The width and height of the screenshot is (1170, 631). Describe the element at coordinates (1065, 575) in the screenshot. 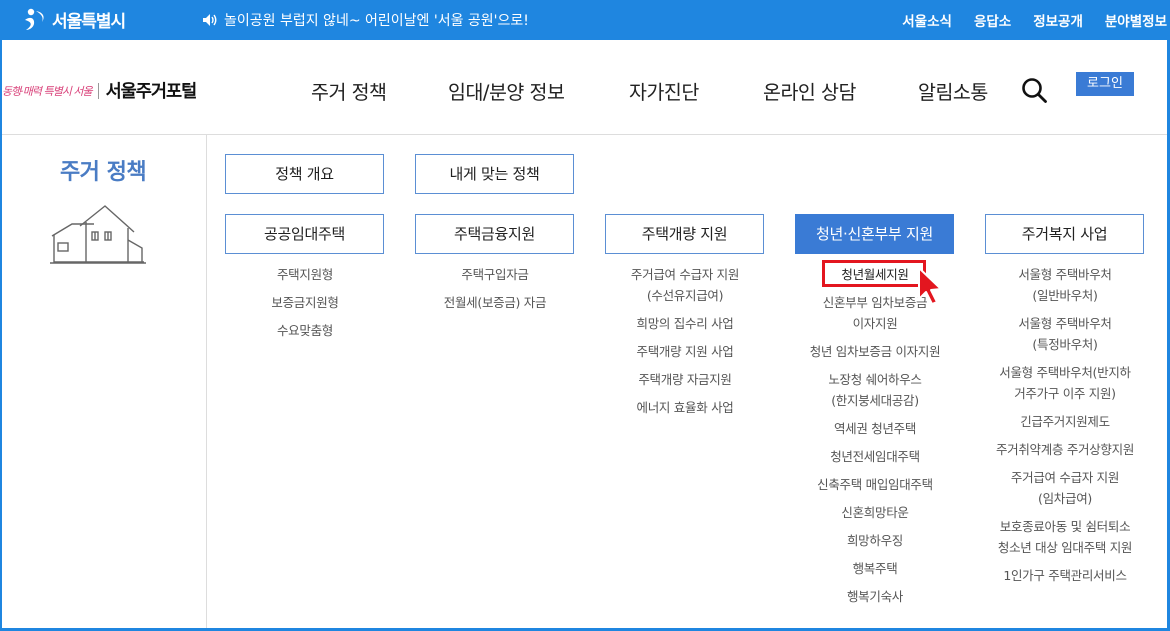

I see `list-item: 1인가구 주택관리서비스` at that location.